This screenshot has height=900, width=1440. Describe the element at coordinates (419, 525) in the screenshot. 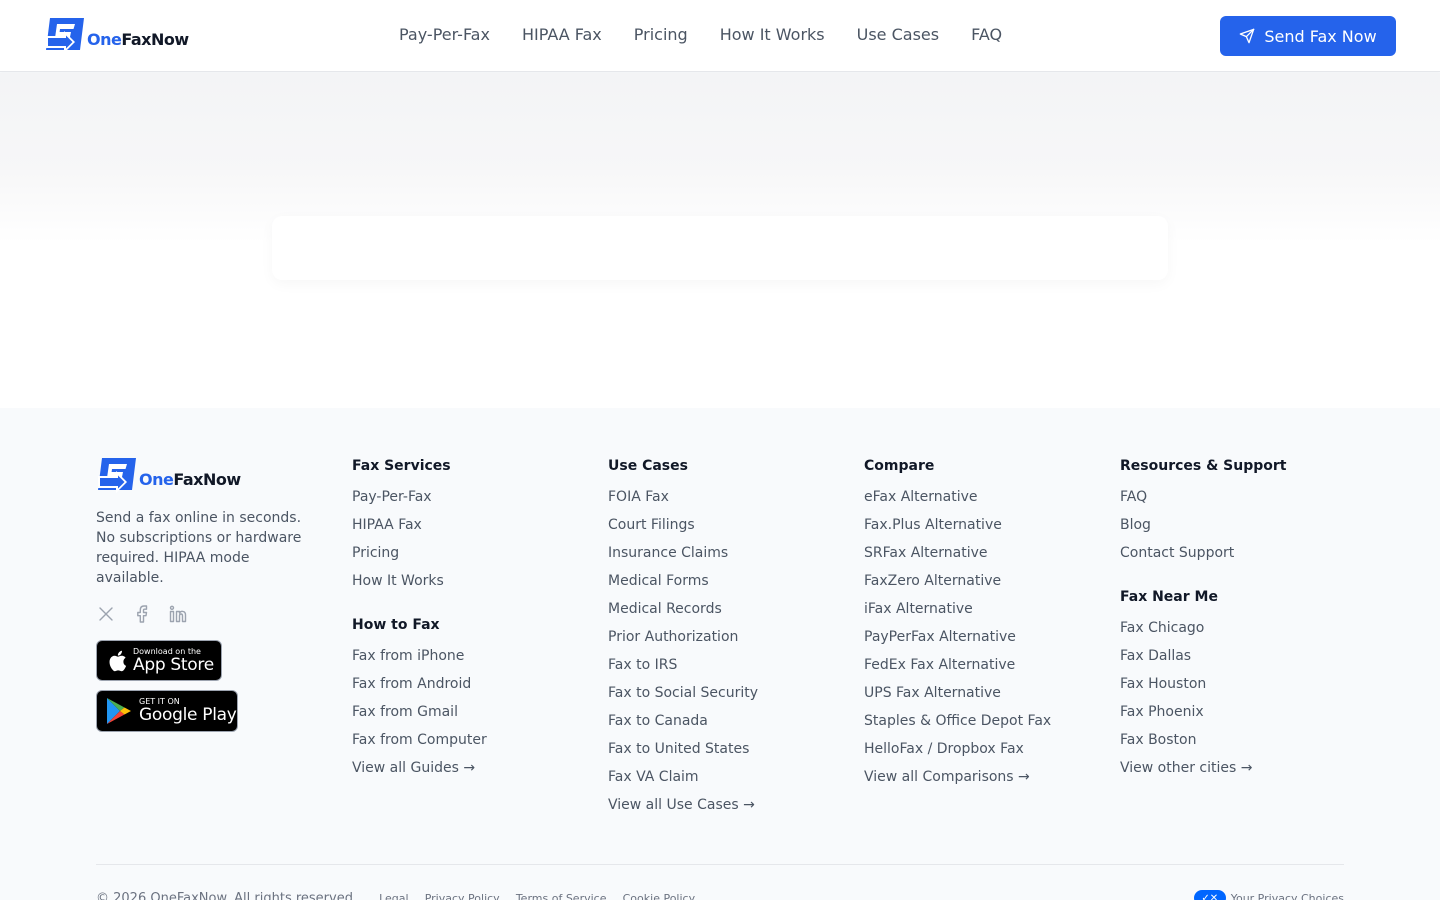

I see `footer-link: HIPAA Fax` at that location.